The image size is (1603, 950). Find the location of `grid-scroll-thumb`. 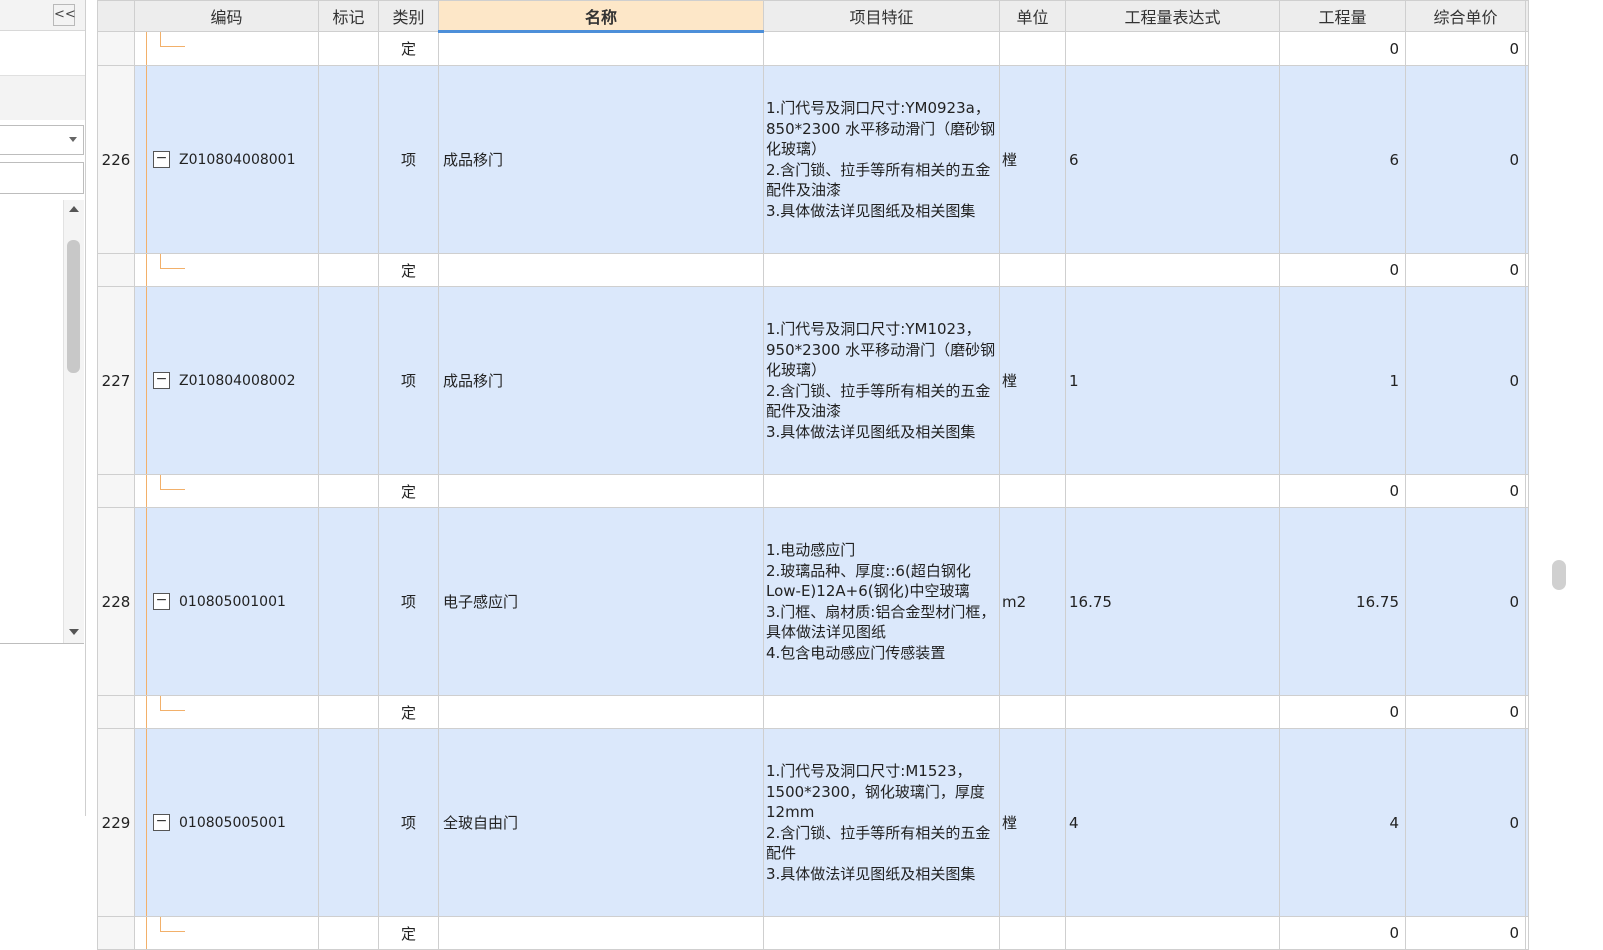

grid-scroll-thumb is located at coordinates (1559, 575).